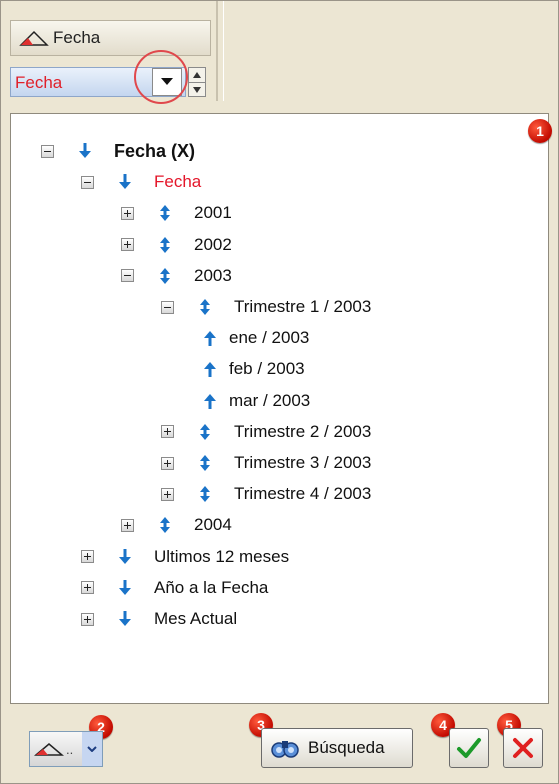 Image resolution: width=559 pixels, height=784 pixels. Describe the element at coordinates (270, 400) in the screenshot. I see `tree-node-label: mar / 2003` at that location.